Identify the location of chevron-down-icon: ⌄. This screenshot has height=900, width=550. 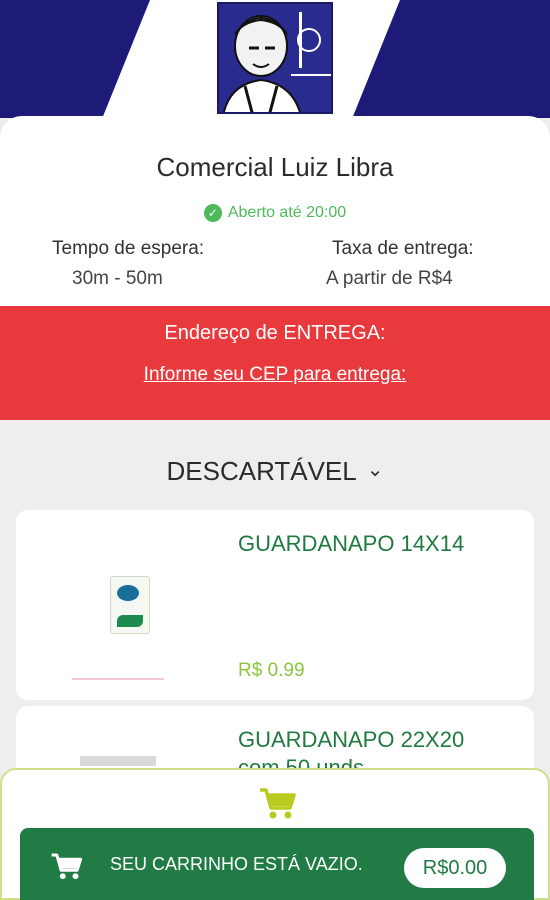
(375, 470).